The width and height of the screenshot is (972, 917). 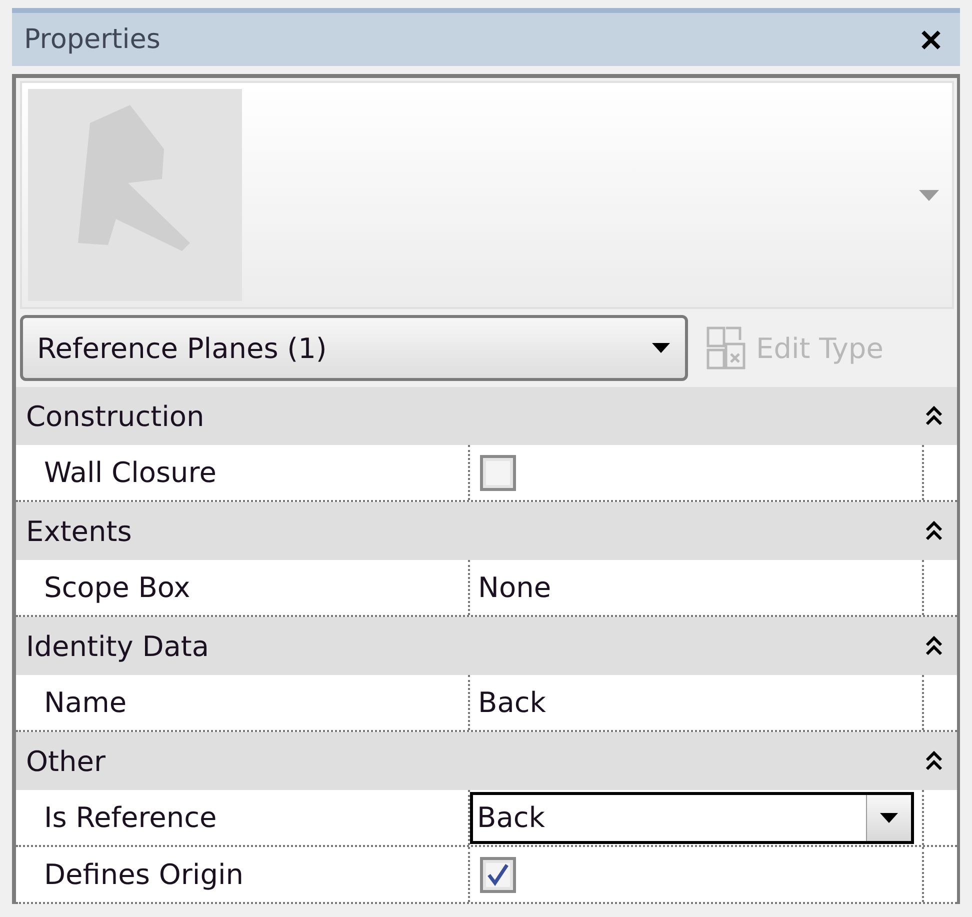 What do you see at coordinates (79, 531) in the screenshot?
I see `group-name: Extents` at bounding box center [79, 531].